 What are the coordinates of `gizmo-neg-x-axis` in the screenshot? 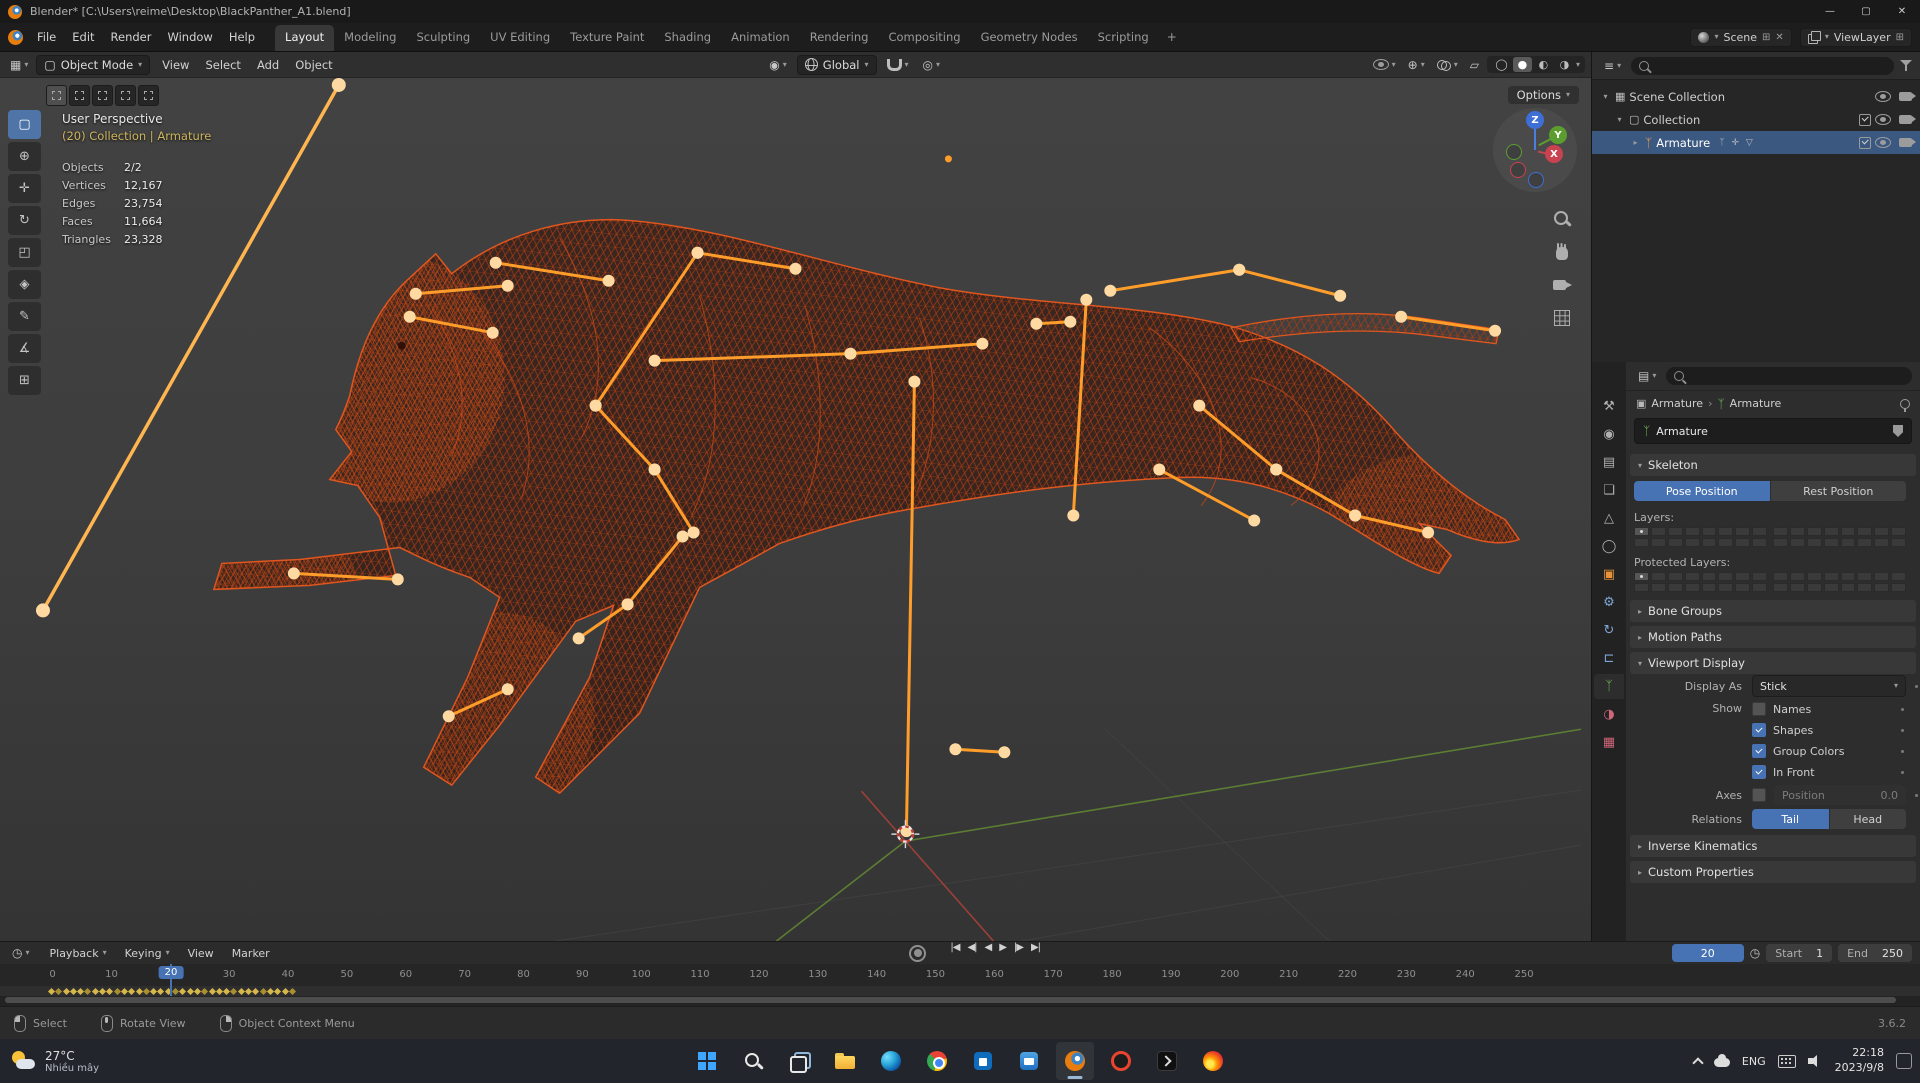 It's located at (1518, 170).